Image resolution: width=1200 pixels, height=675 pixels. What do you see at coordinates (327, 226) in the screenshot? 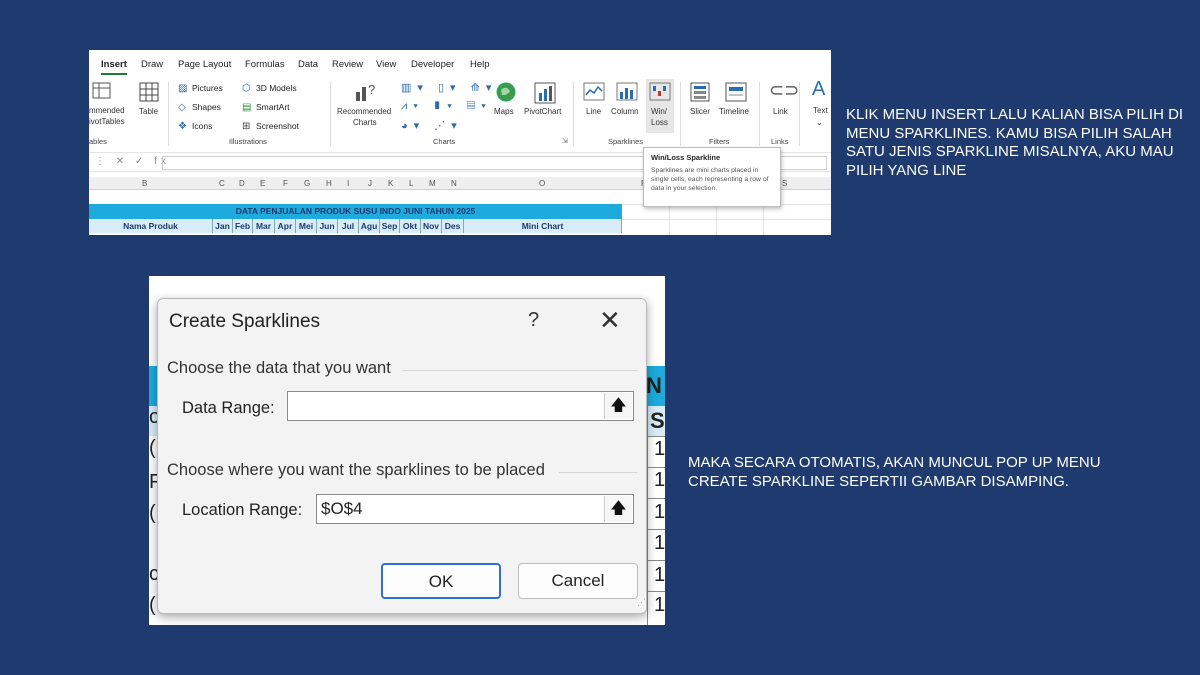
I see `header-cell-month: Jun` at bounding box center [327, 226].